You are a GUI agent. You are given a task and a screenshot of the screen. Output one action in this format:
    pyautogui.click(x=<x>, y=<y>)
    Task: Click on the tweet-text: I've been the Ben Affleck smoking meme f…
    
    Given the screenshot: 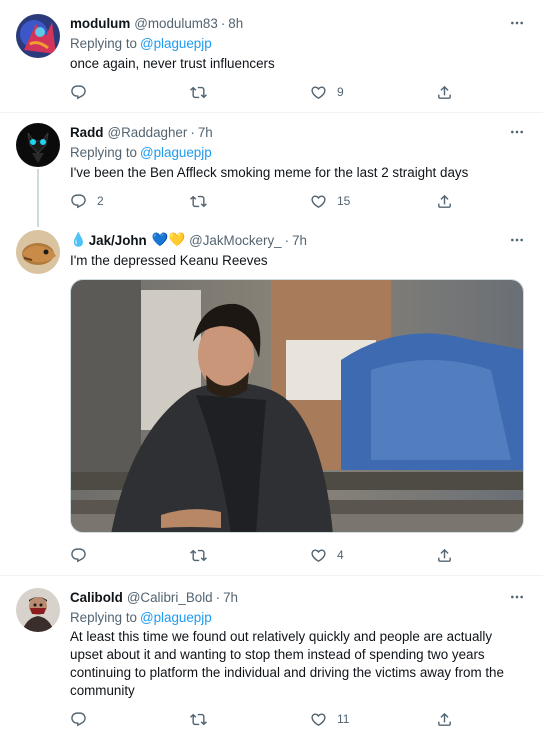 What is the action you would take?
    pyautogui.click(x=269, y=172)
    